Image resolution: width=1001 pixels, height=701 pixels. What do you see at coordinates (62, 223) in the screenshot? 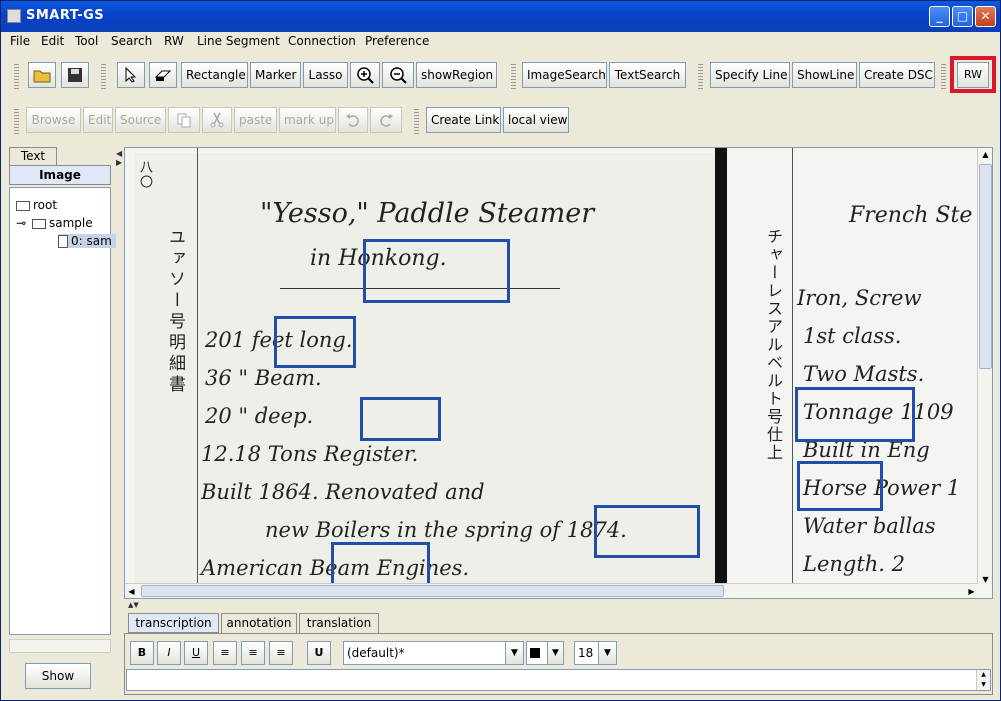
I see `tree-node-sample: sample` at bounding box center [62, 223].